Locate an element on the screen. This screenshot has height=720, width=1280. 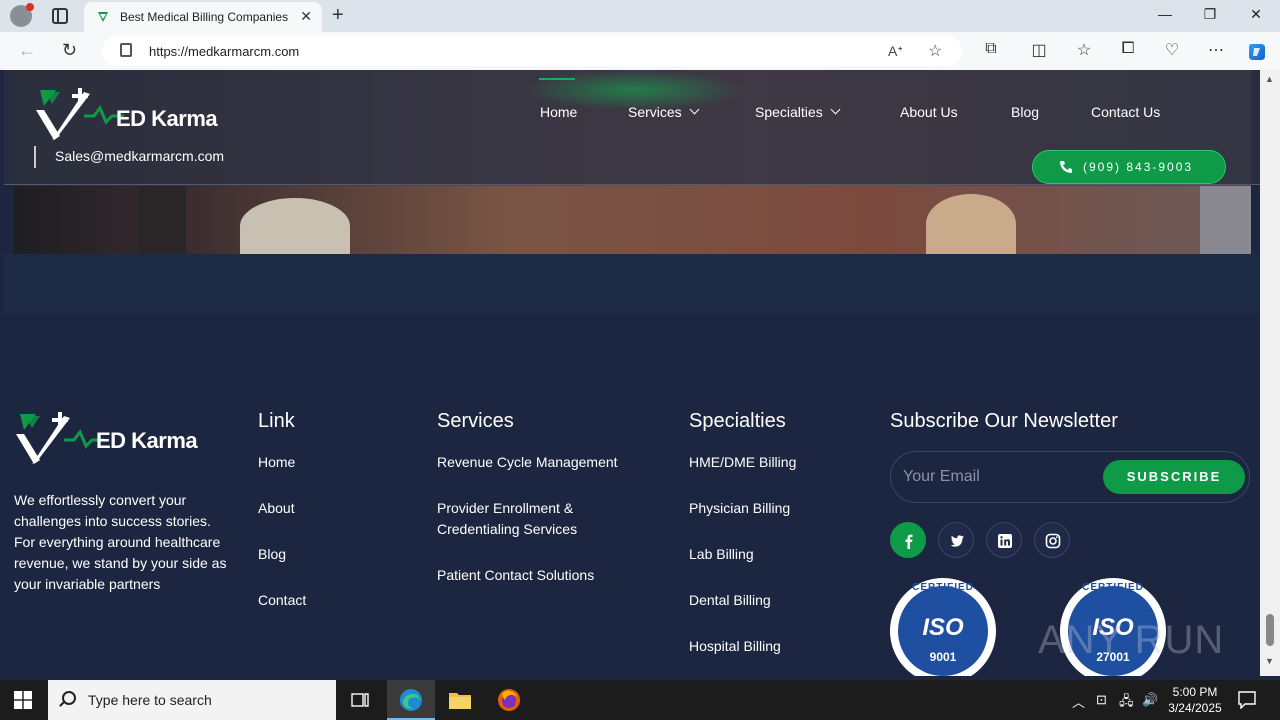
footer-specialties-heading: Specialties is located at coordinates (737, 421).